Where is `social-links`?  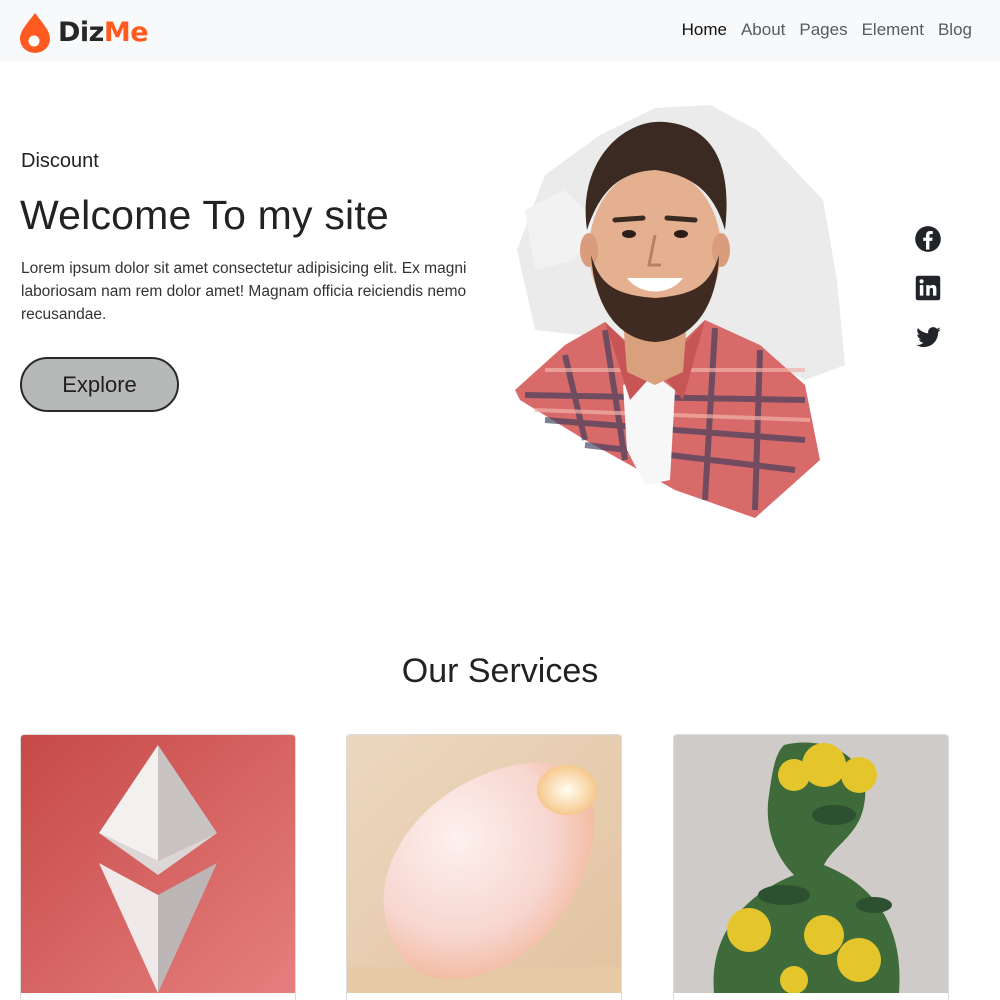 social-links is located at coordinates (929, 298).